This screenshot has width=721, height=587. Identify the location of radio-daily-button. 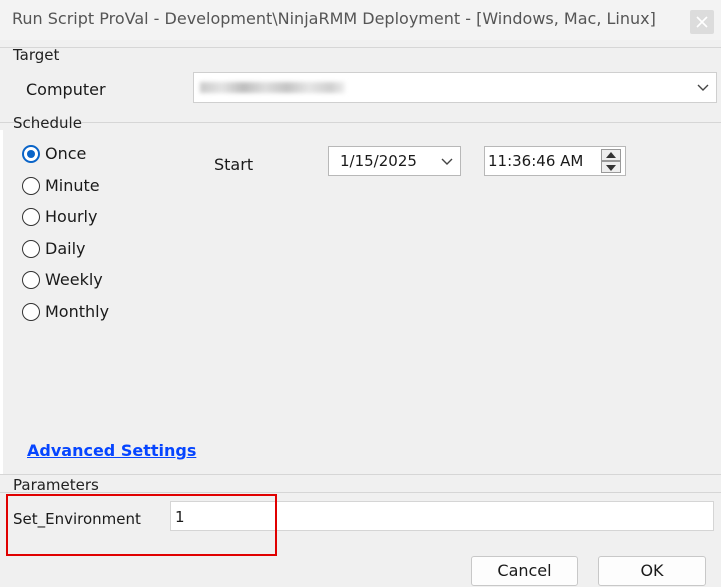
(31, 249).